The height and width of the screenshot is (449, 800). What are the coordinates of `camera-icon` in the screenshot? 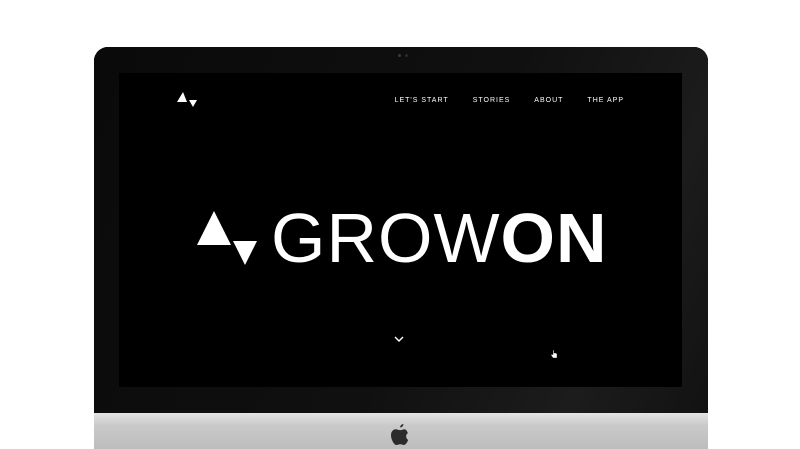 It's located at (399, 55).